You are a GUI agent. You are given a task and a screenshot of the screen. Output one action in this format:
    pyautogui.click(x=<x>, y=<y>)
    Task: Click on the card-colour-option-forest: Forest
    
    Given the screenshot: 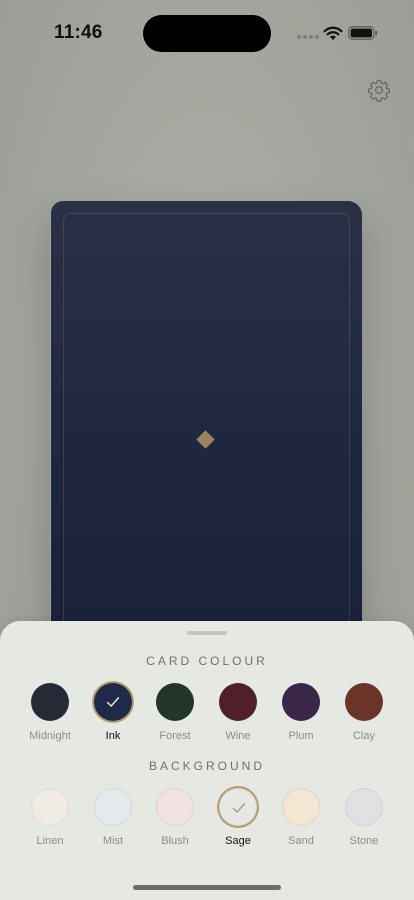 What is the action you would take?
    pyautogui.click(x=175, y=712)
    